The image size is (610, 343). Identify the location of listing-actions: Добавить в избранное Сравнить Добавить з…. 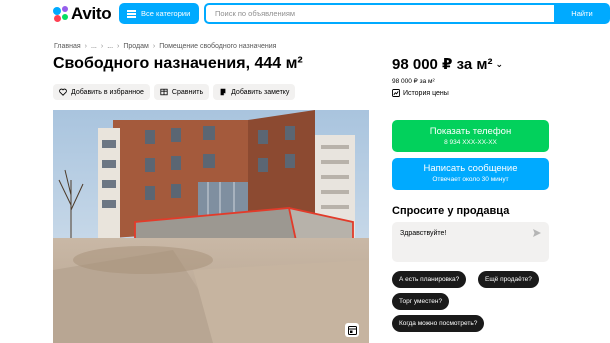
(174, 92).